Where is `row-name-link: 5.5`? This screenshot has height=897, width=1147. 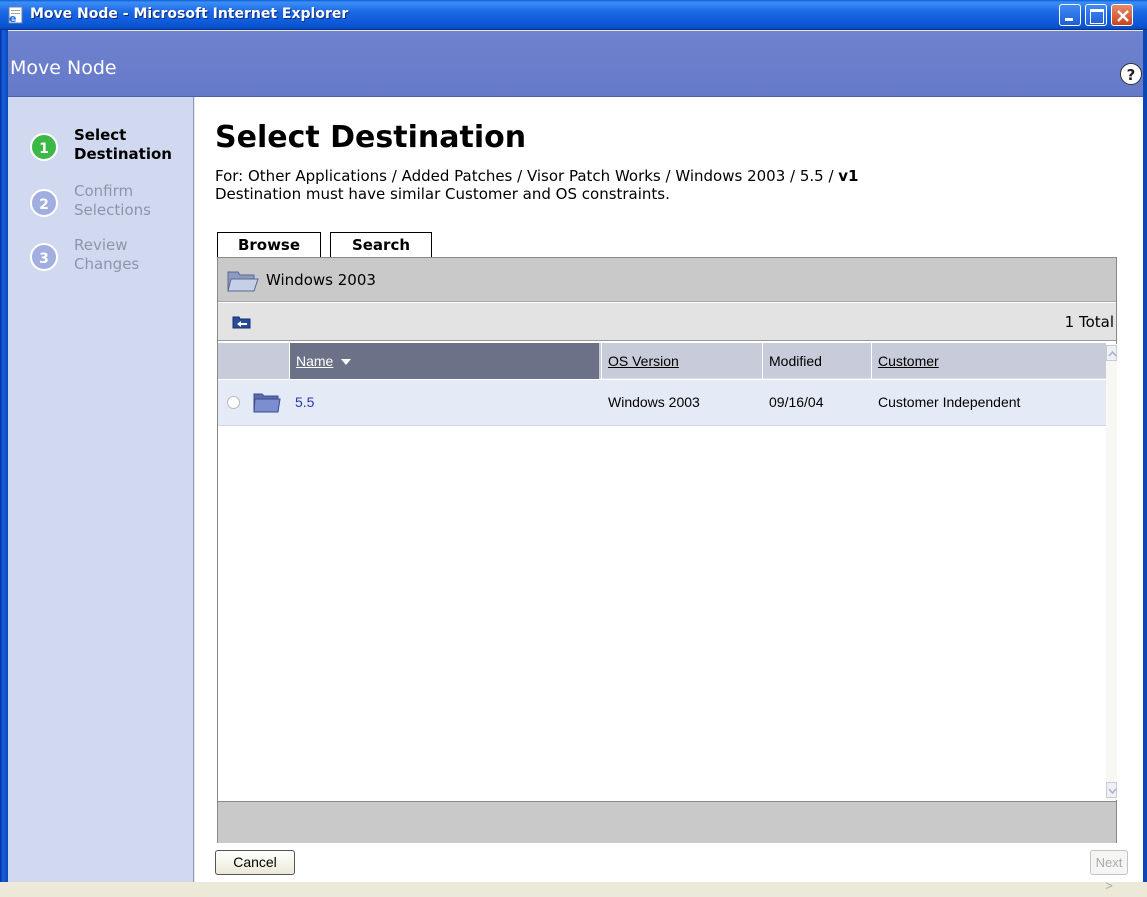 row-name-link: 5.5 is located at coordinates (304, 402).